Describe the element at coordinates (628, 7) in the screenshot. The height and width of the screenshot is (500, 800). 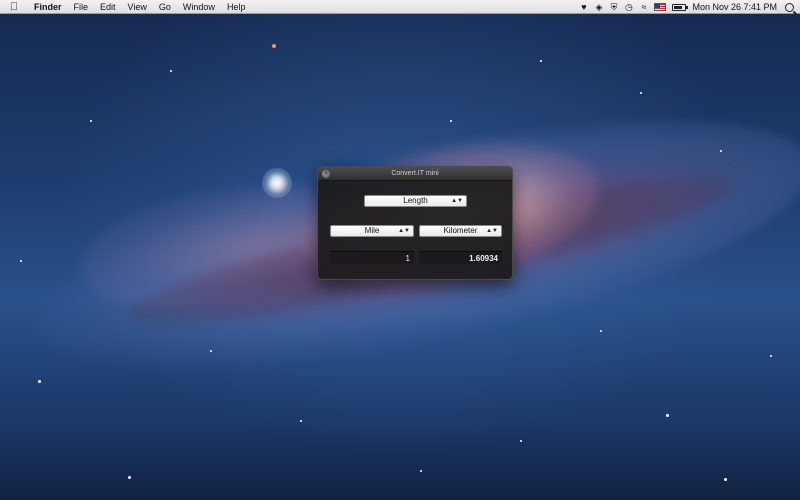
I see `timemachine-icon: ◷` at that location.